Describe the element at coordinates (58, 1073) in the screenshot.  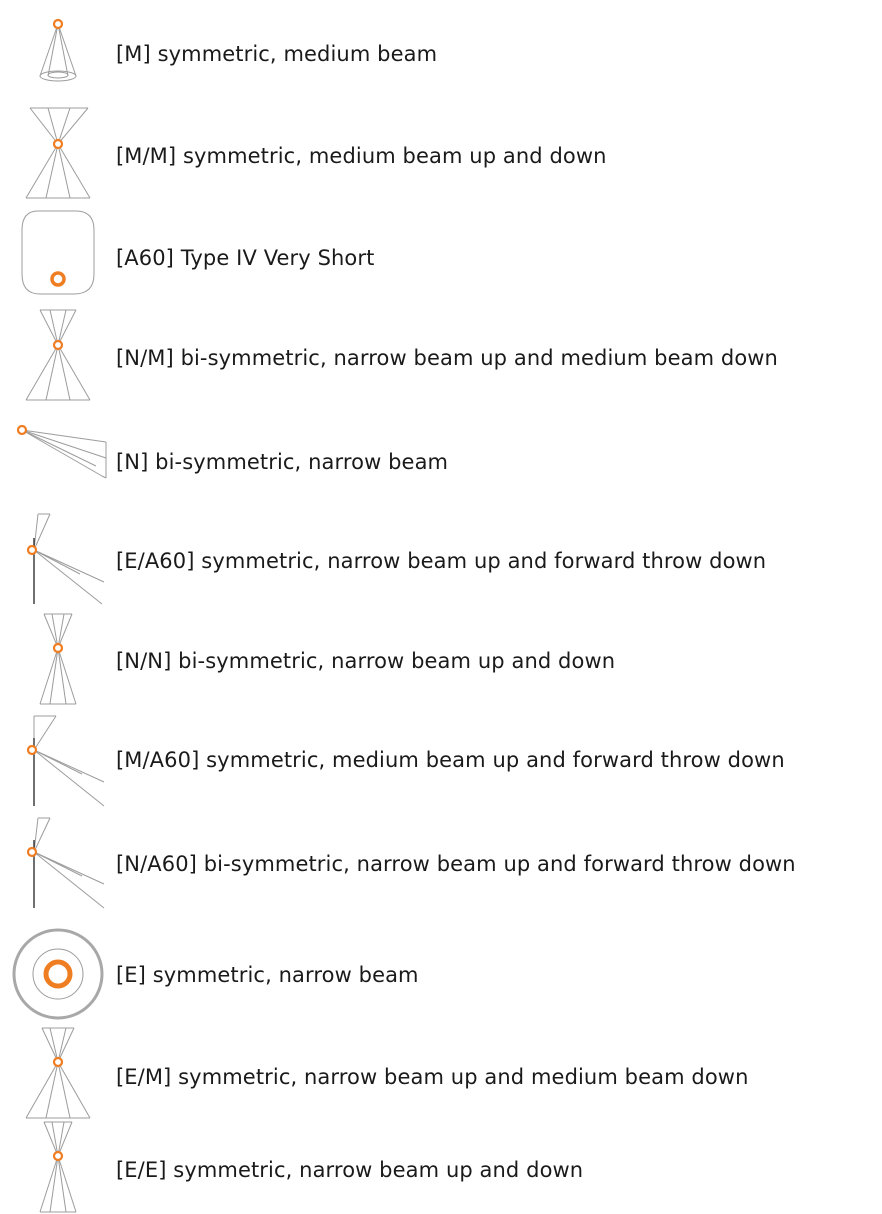
I see `narrow-up-medium-down-e-icon` at that location.